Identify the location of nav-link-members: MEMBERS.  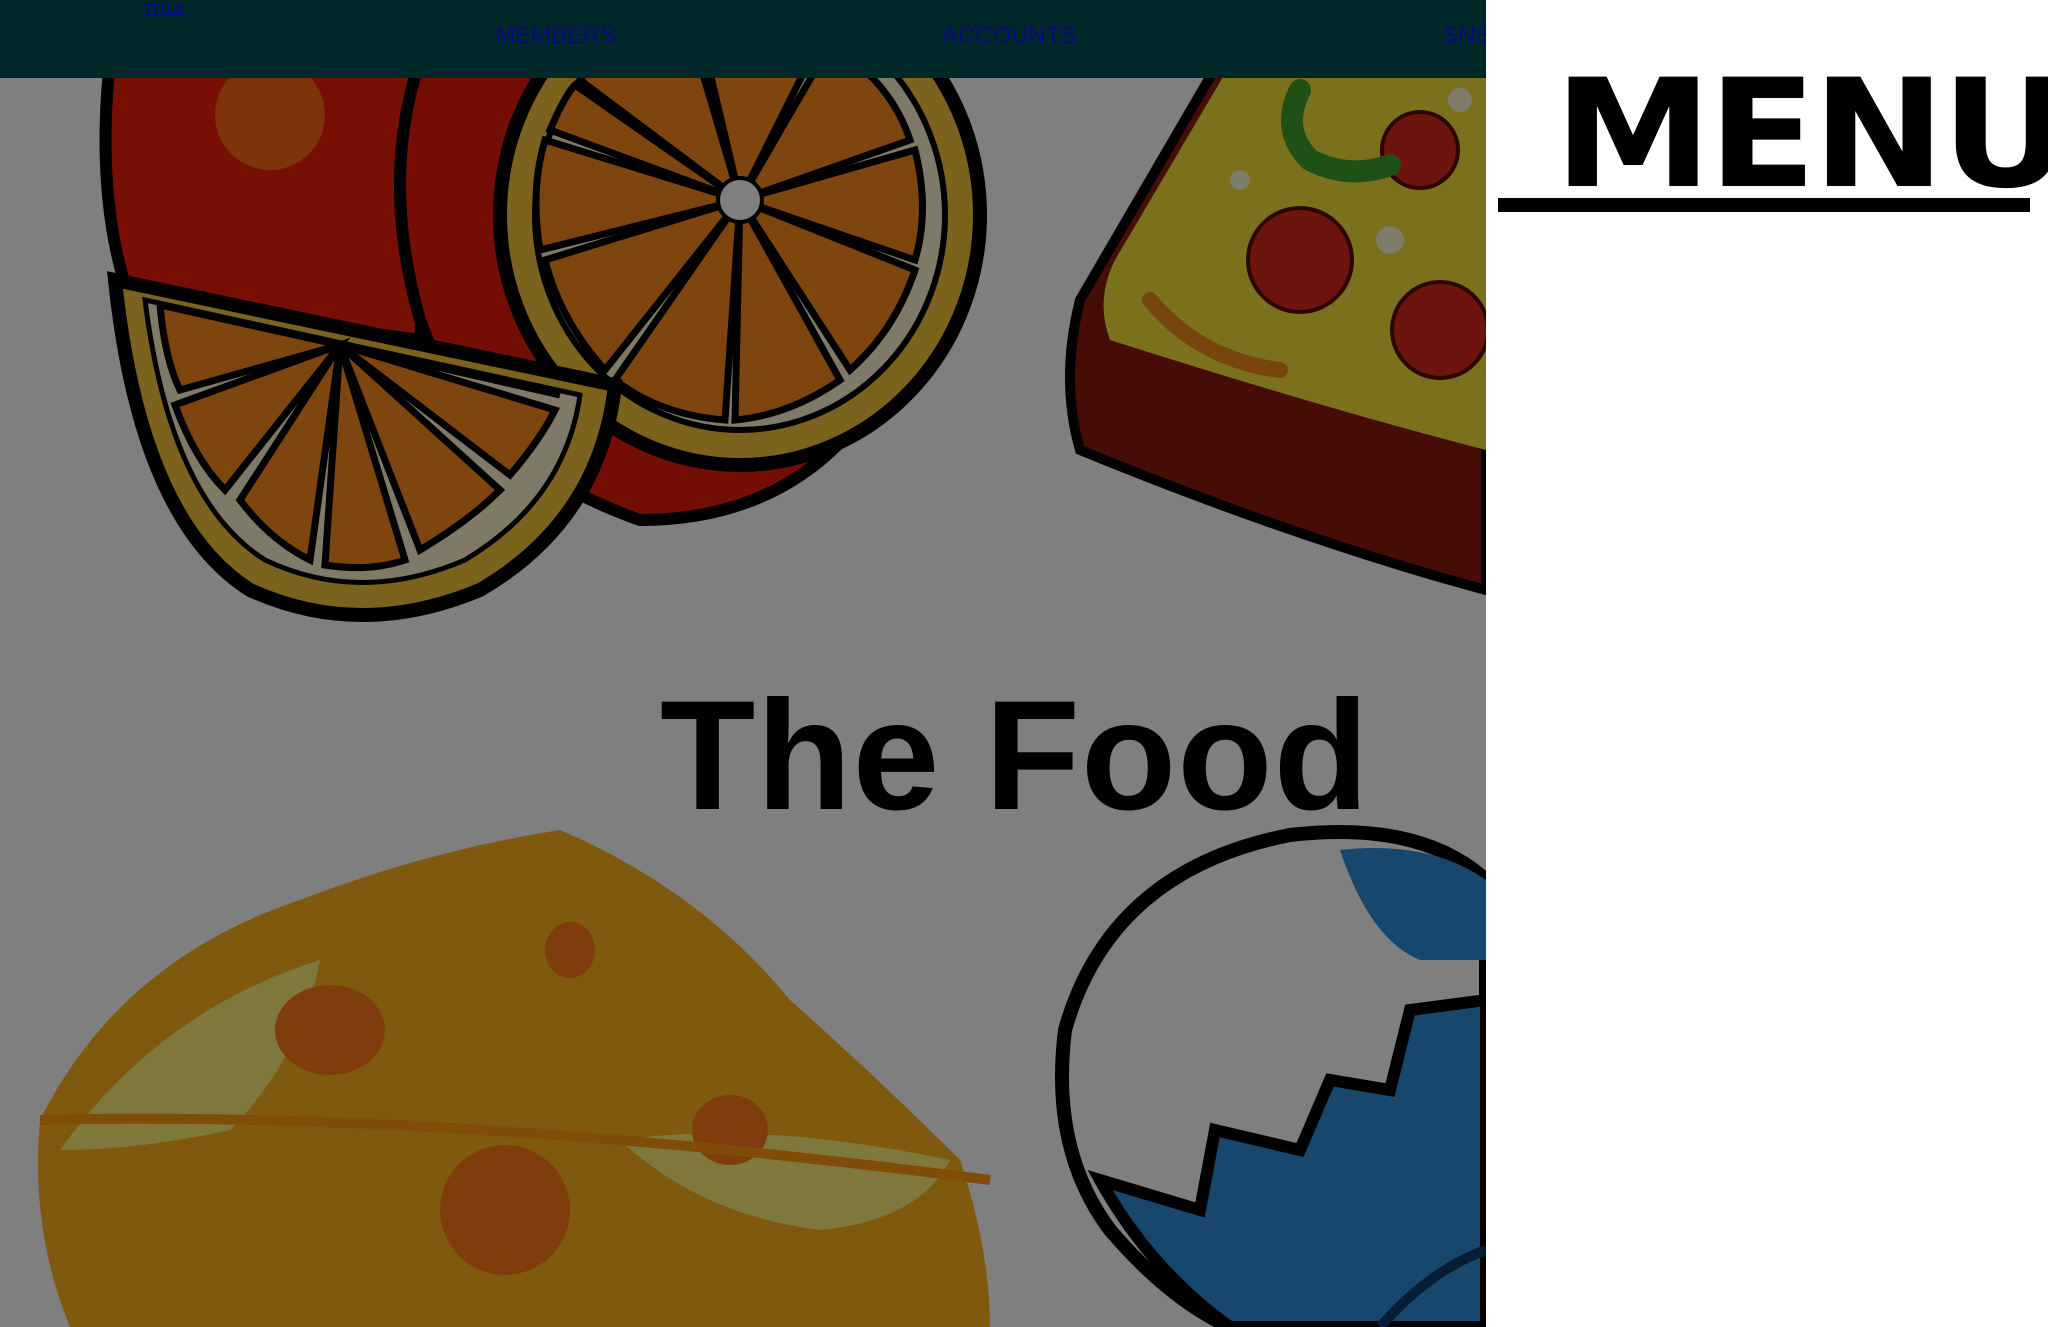
(555, 36).